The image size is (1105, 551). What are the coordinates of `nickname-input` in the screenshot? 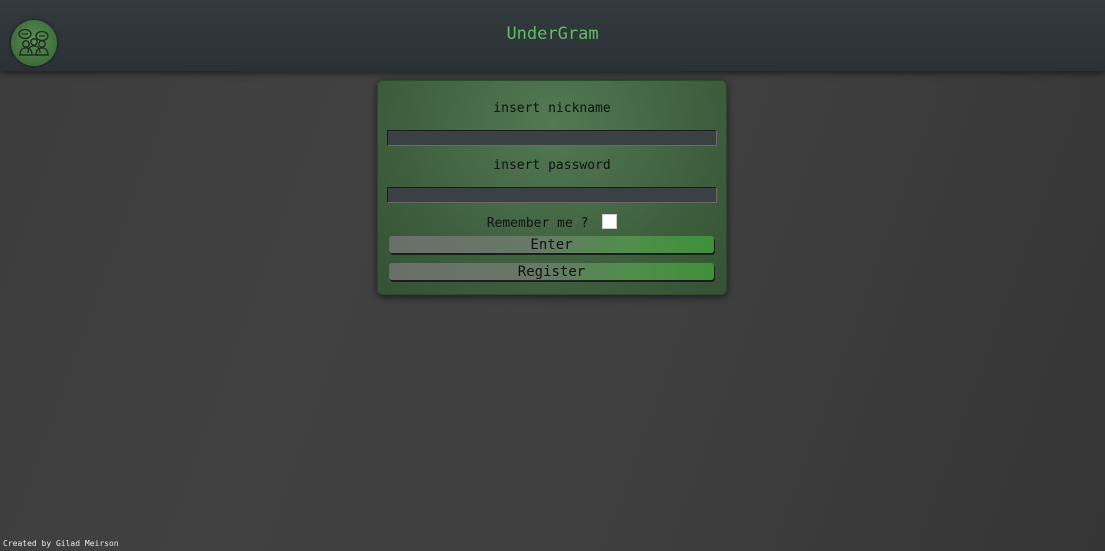 It's located at (552, 138).